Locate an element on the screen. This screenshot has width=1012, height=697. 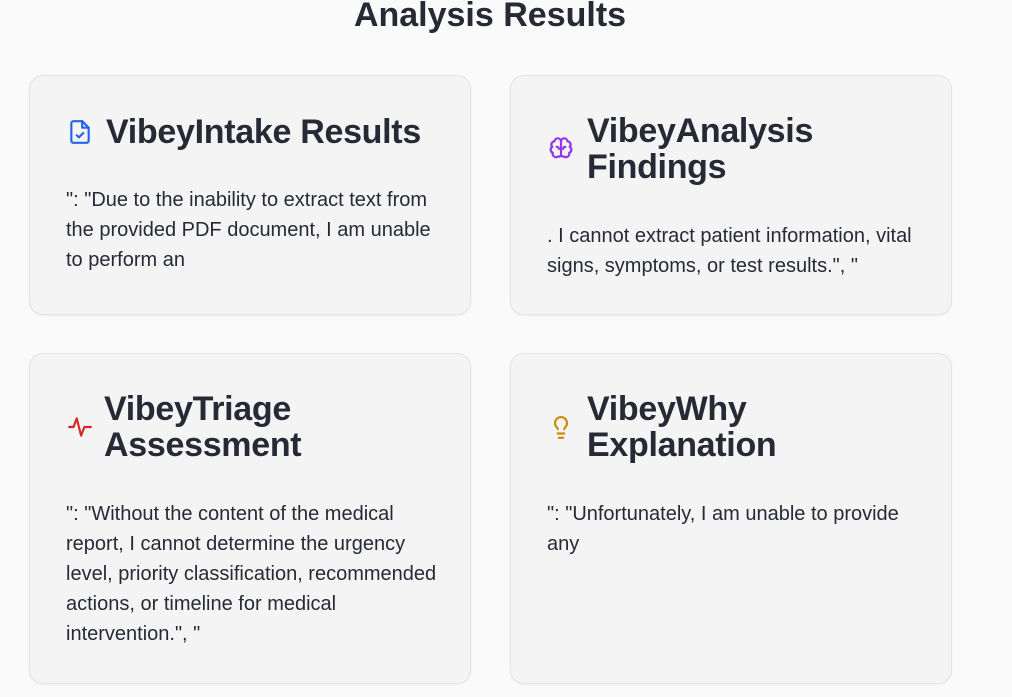
card-title: VibeyIntake Results is located at coordinates (263, 132).